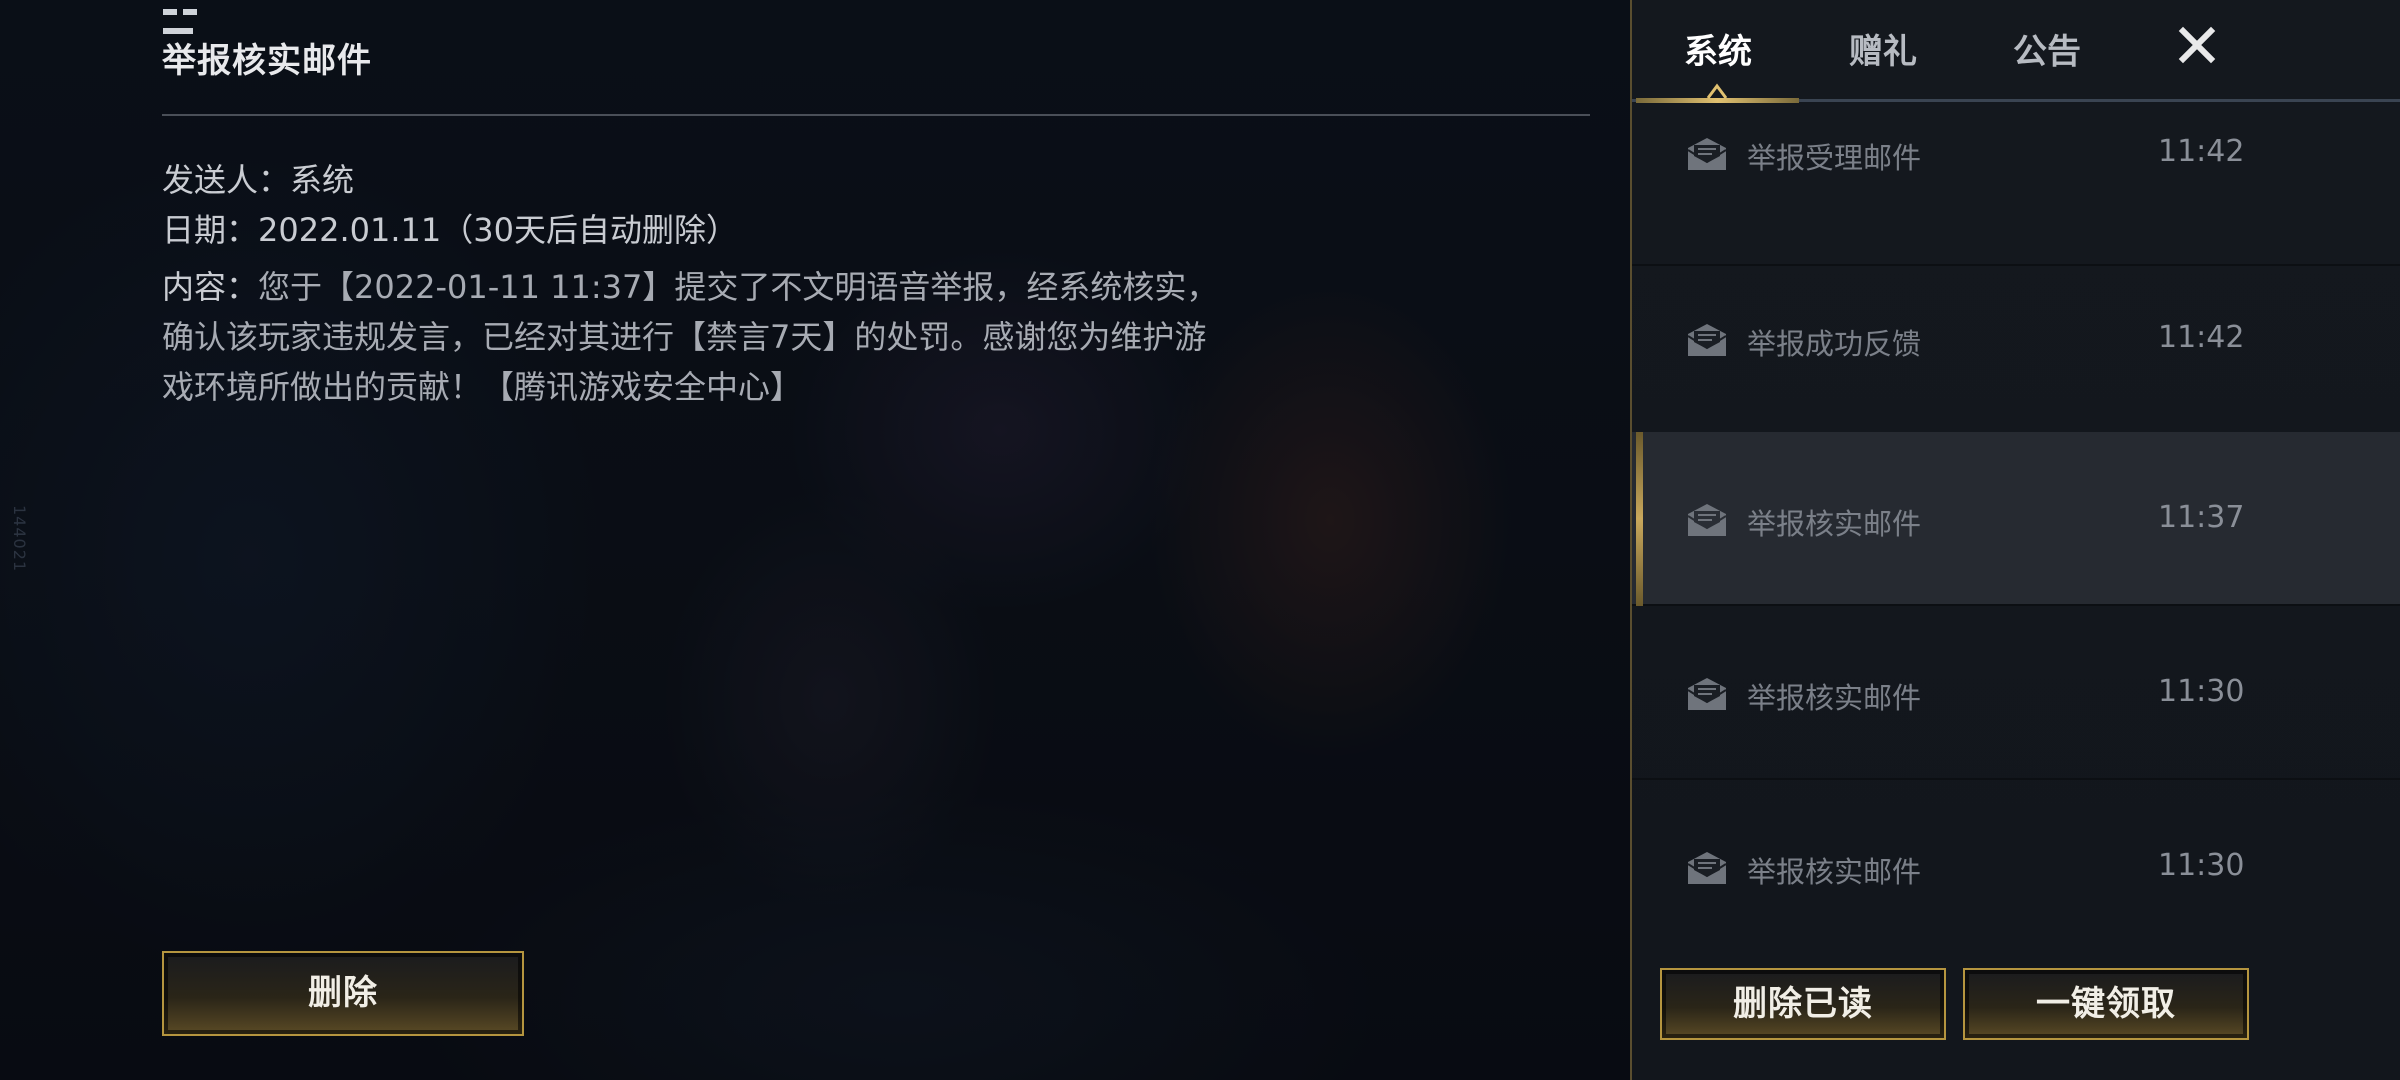 This screenshot has width=2400, height=1080. Describe the element at coordinates (322, 180) in the screenshot. I see `sender-value: 系统` at that location.